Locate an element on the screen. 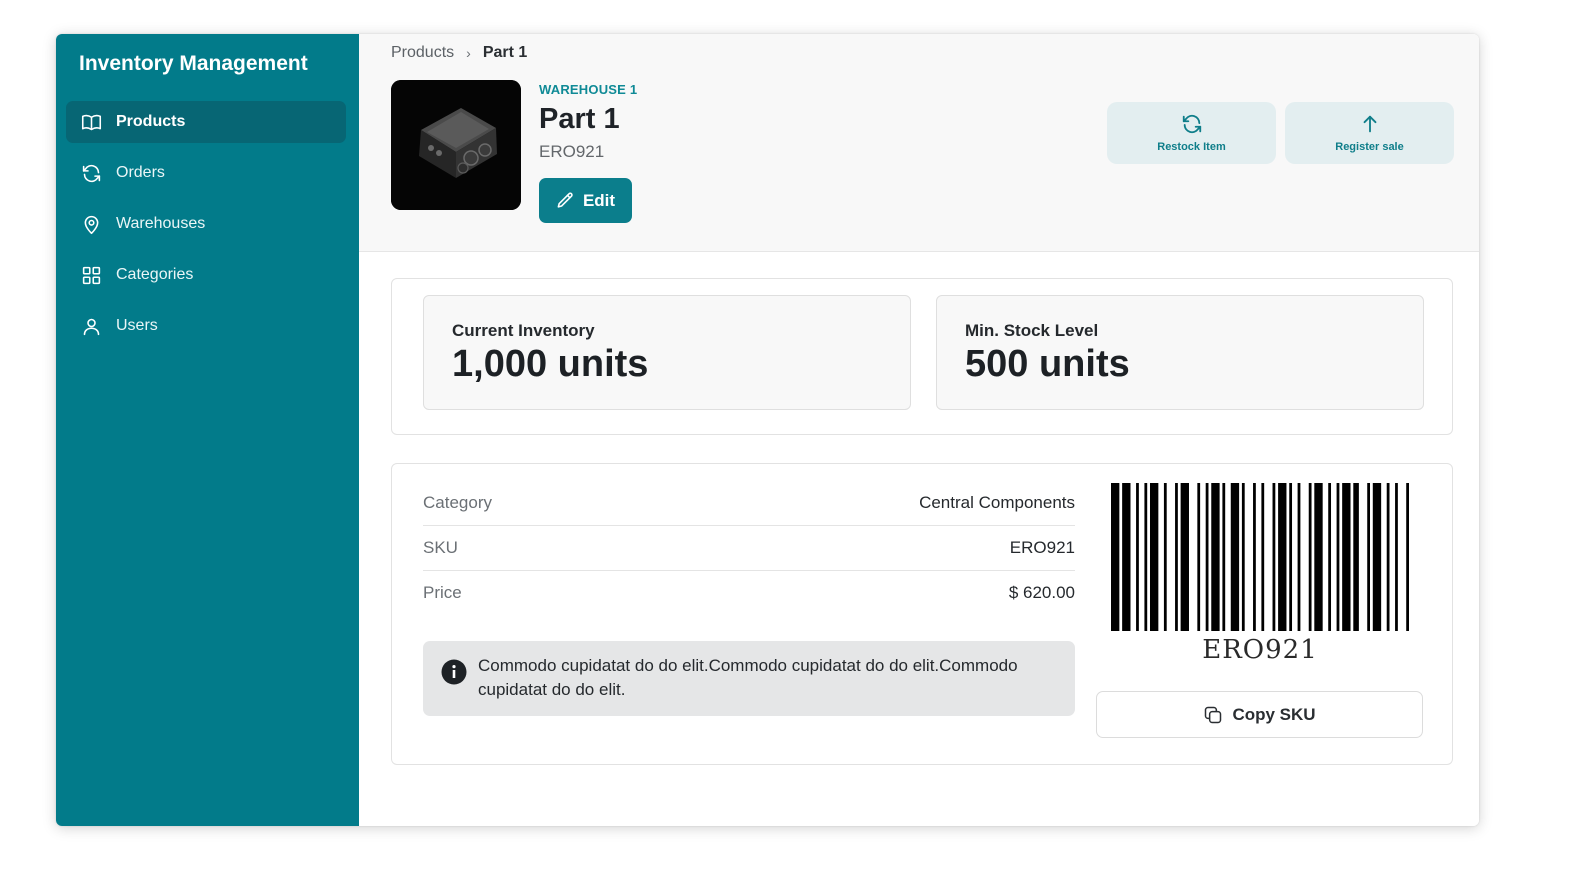 Image resolution: width=1583 pixels, height=881 pixels. detail-label: Price is located at coordinates (442, 592).